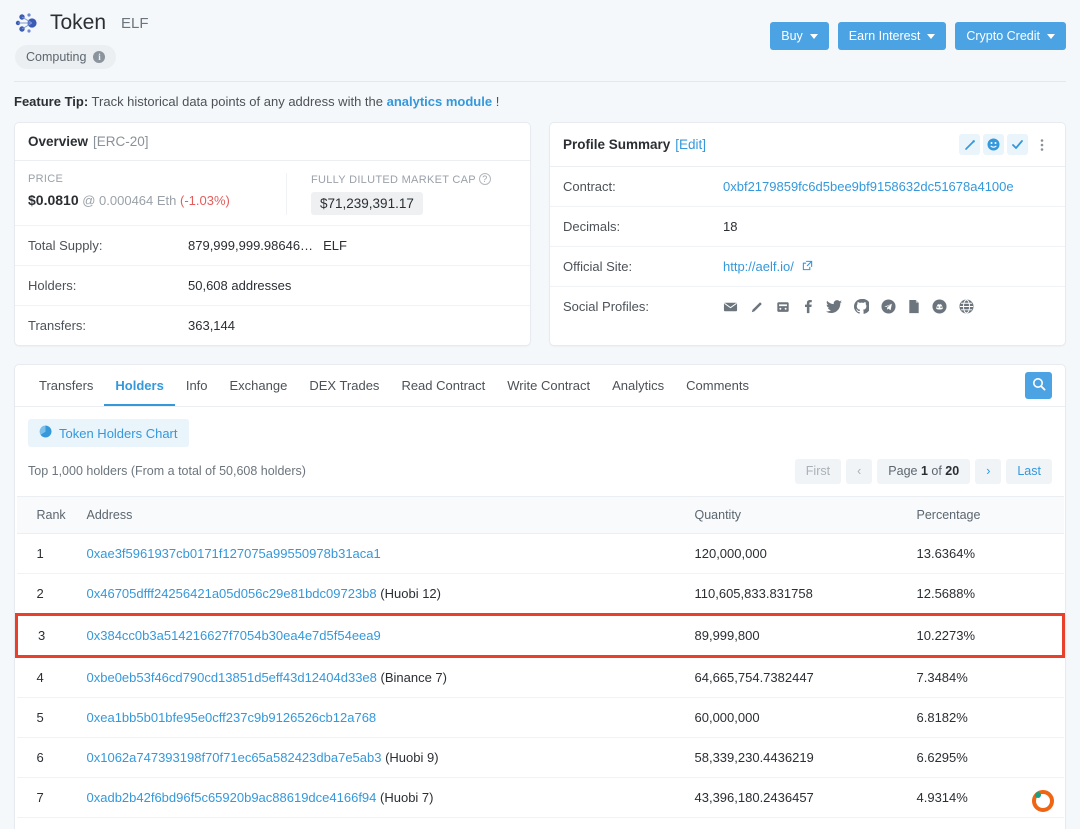 This screenshot has height=829, width=1080. What do you see at coordinates (799, 36) in the screenshot?
I see `buy-button: Buy` at bounding box center [799, 36].